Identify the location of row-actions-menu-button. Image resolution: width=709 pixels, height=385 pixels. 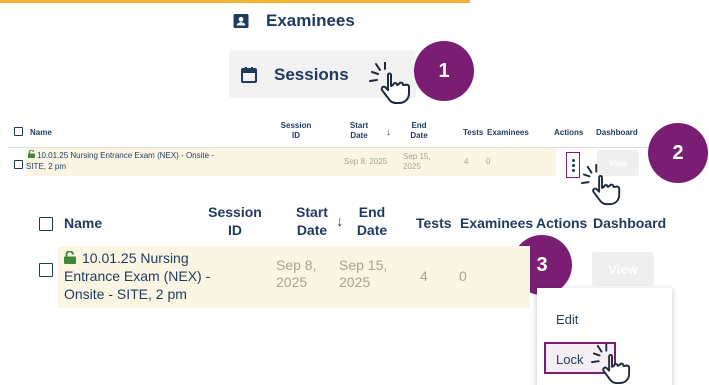
(573, 165).